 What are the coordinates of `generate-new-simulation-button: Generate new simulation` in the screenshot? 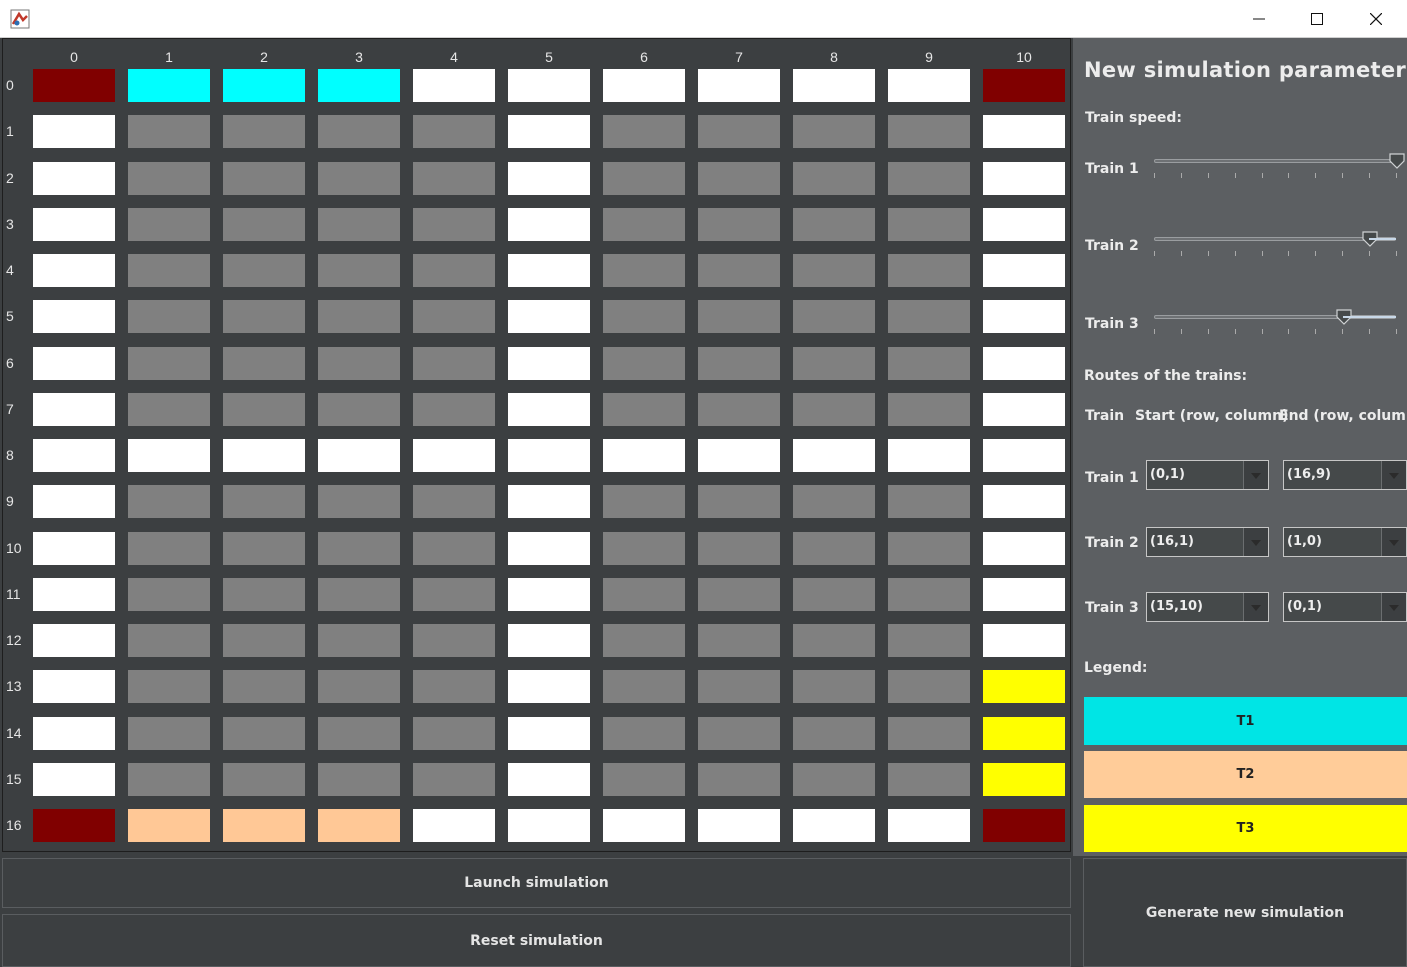 It's located at (1245, 912).